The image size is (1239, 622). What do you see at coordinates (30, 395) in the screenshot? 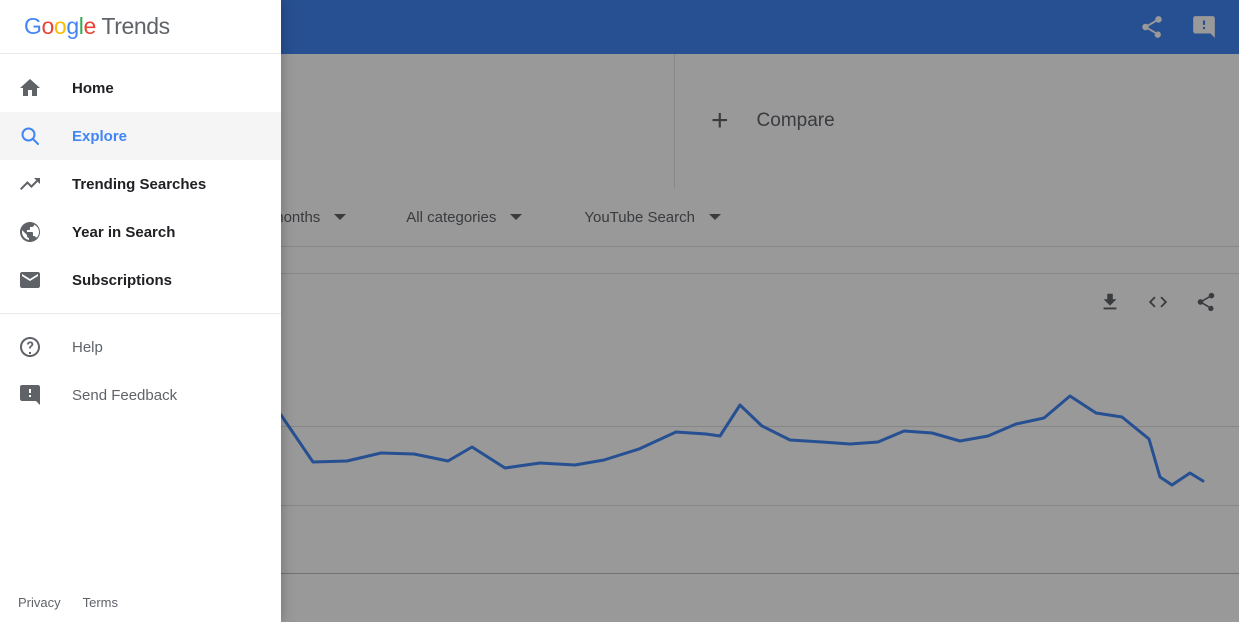
I see `feedback-icon` at bounding box center [30, 395].